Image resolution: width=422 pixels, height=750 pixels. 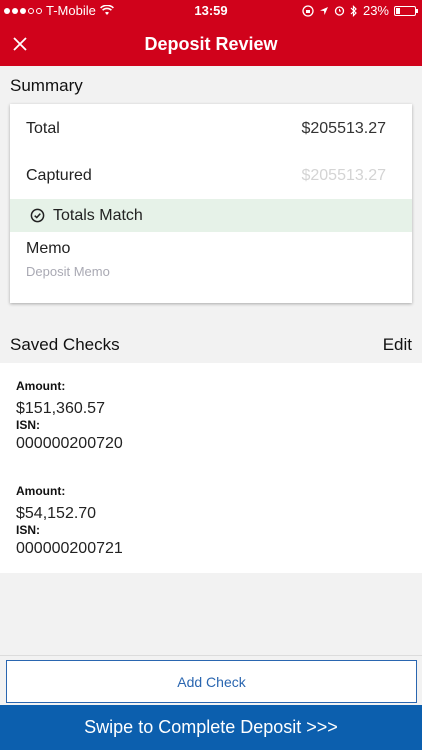 I want to click on saved-checks-heading: Saved Checks, so click(x=65, y=344).